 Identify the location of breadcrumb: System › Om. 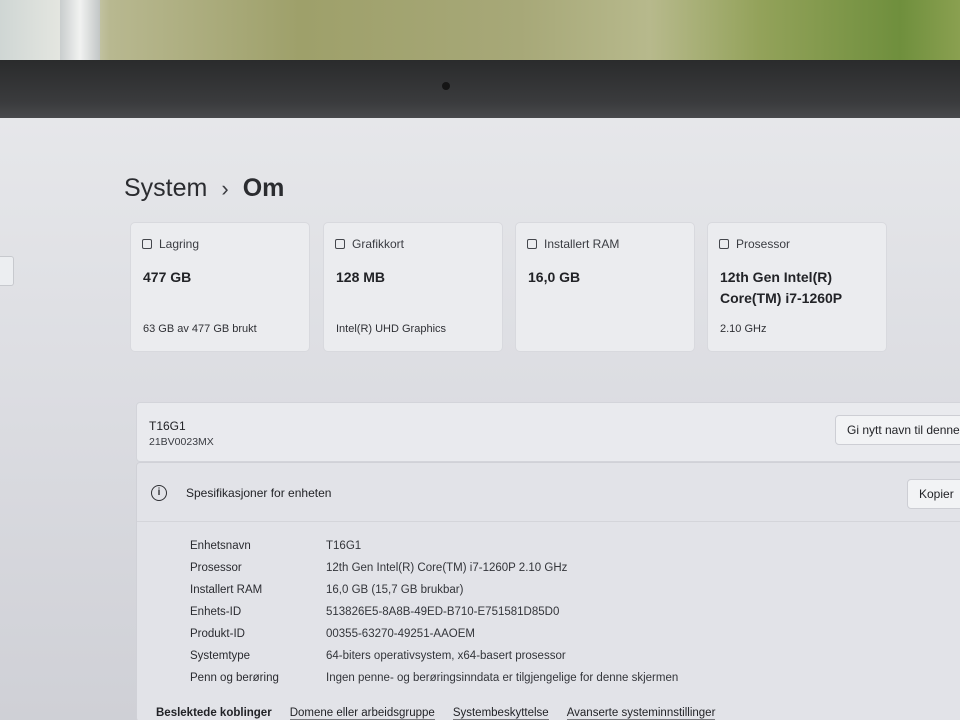
(204, 188).